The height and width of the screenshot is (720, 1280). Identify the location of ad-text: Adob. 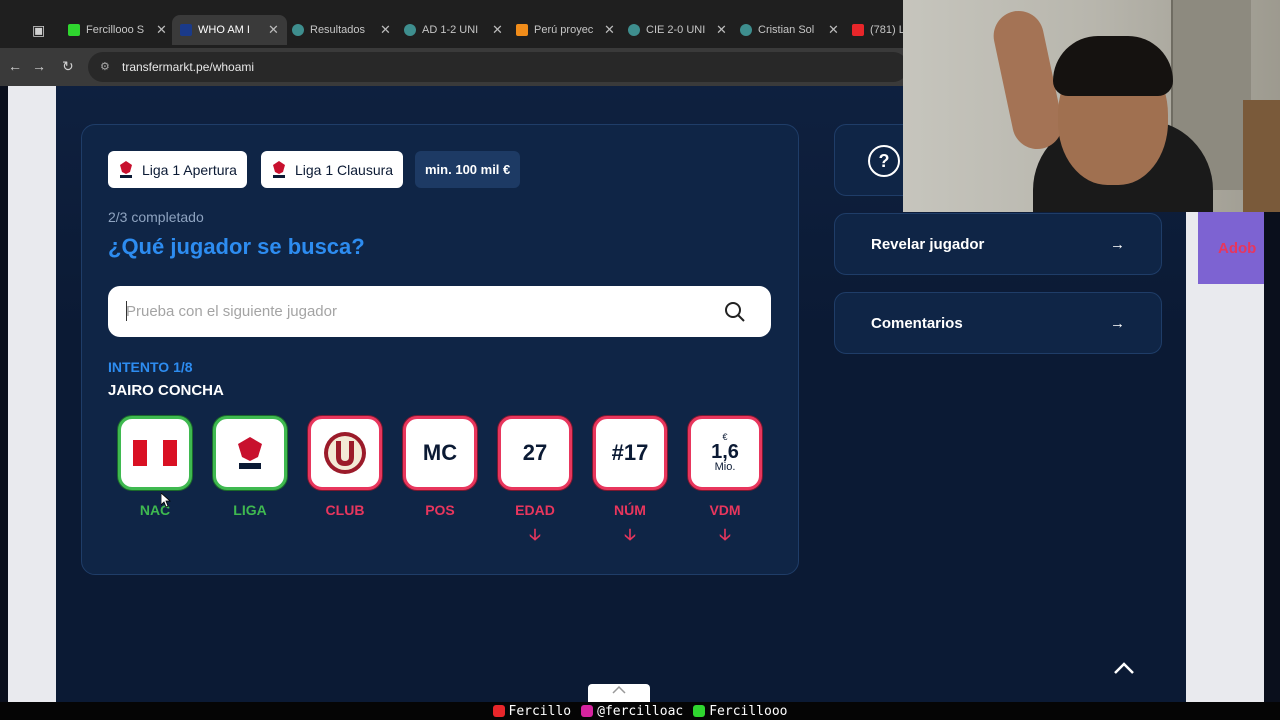
(1237, 248).